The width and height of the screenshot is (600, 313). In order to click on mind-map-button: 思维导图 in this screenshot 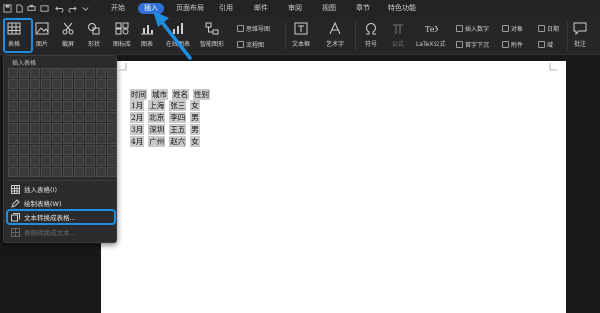, I will do `click(253, 28)`.